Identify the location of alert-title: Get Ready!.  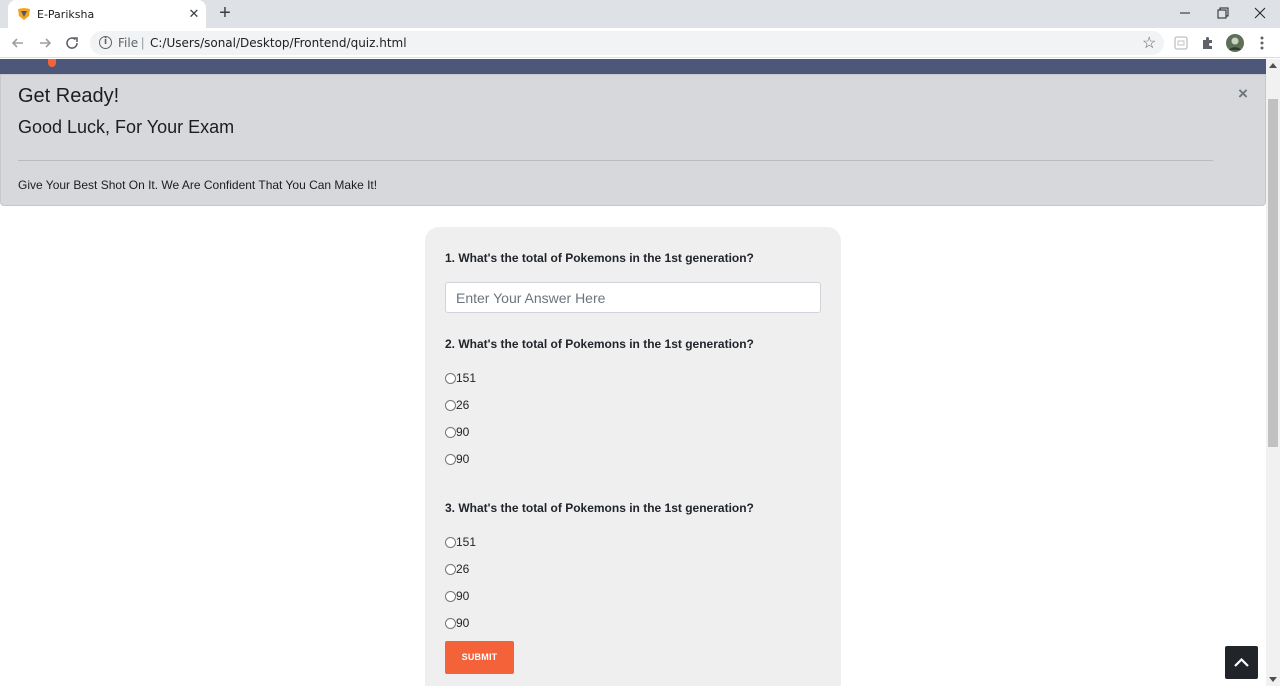
(69, 96).